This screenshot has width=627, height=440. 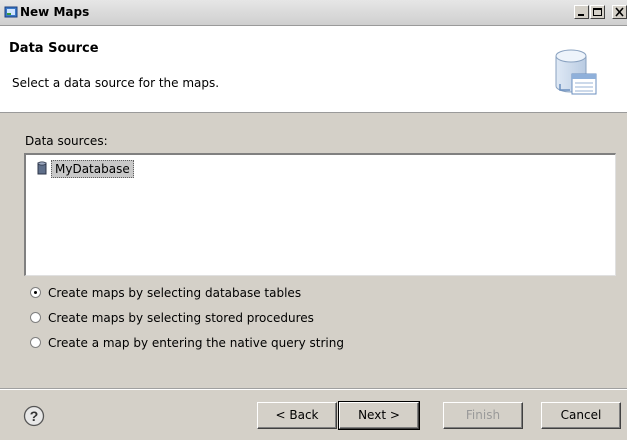 What do you see at coordinates (581, 415) in the screenshot?
I see `cancel-button: Cancel` at bounding box center [581, 415].